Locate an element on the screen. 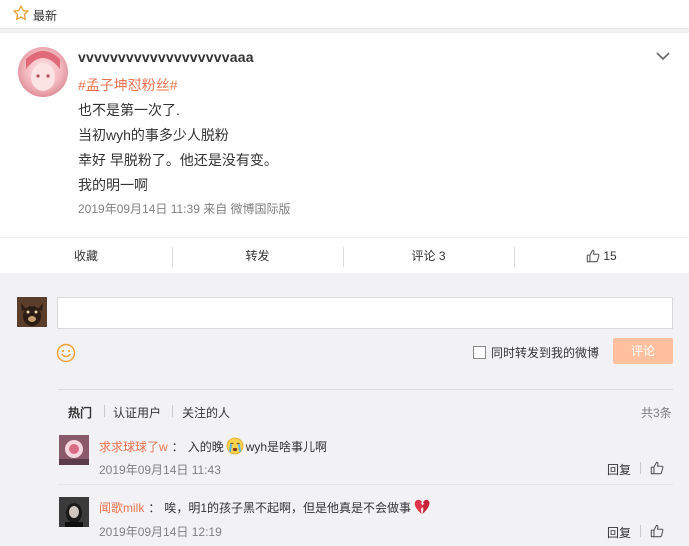 This screenshot has width=689, height=546. comment-input is located at coordinates (365, 313).